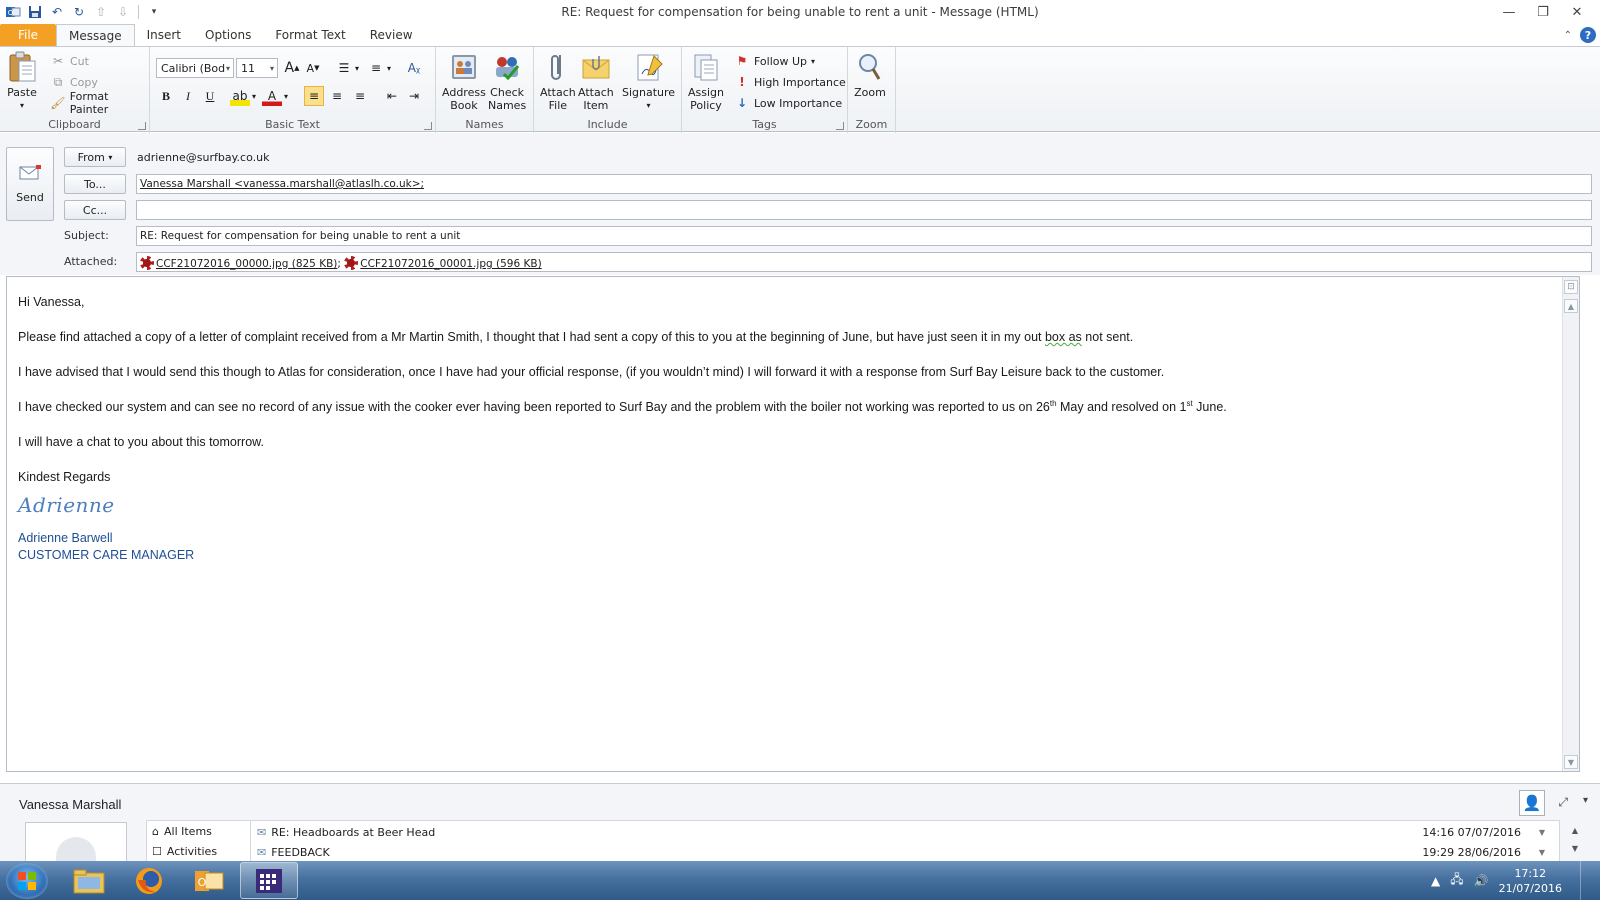  I want to click on restore-button: ❐, so click(1543, 12).